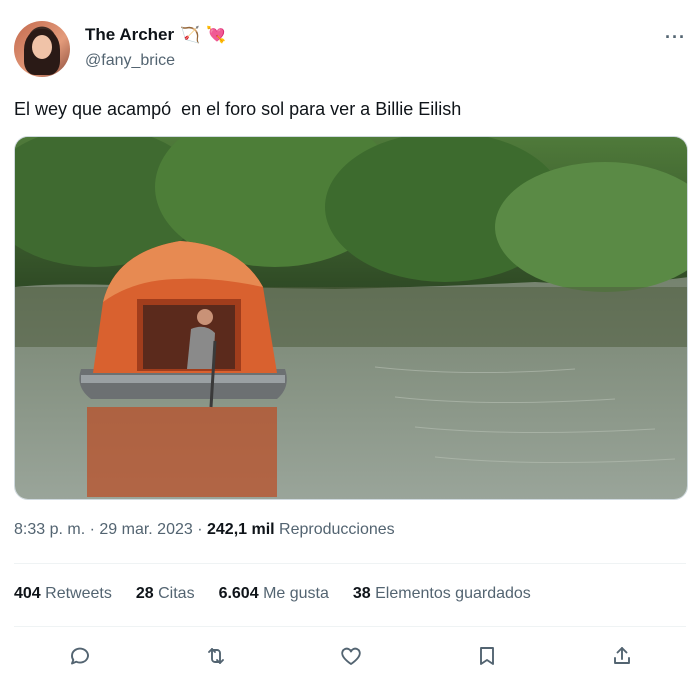 This screenshot has height=688, width=700. What do you see at coordinates (144, 593) in the screenshot?
I see `quotes-count: 28` at bounding box center [144, 593].